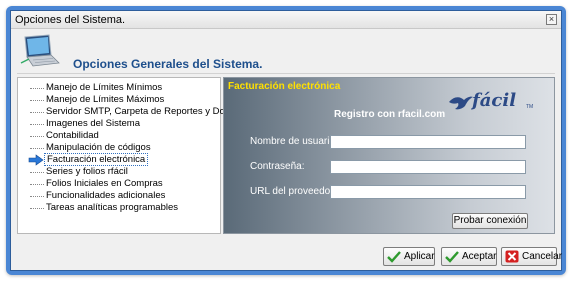 The width and height of the screenshot is (572, 281). Describe the element at coordinates (119, 136) in the screenshot. I see `tree-item-contabilidad: Contabilidad` at that location.